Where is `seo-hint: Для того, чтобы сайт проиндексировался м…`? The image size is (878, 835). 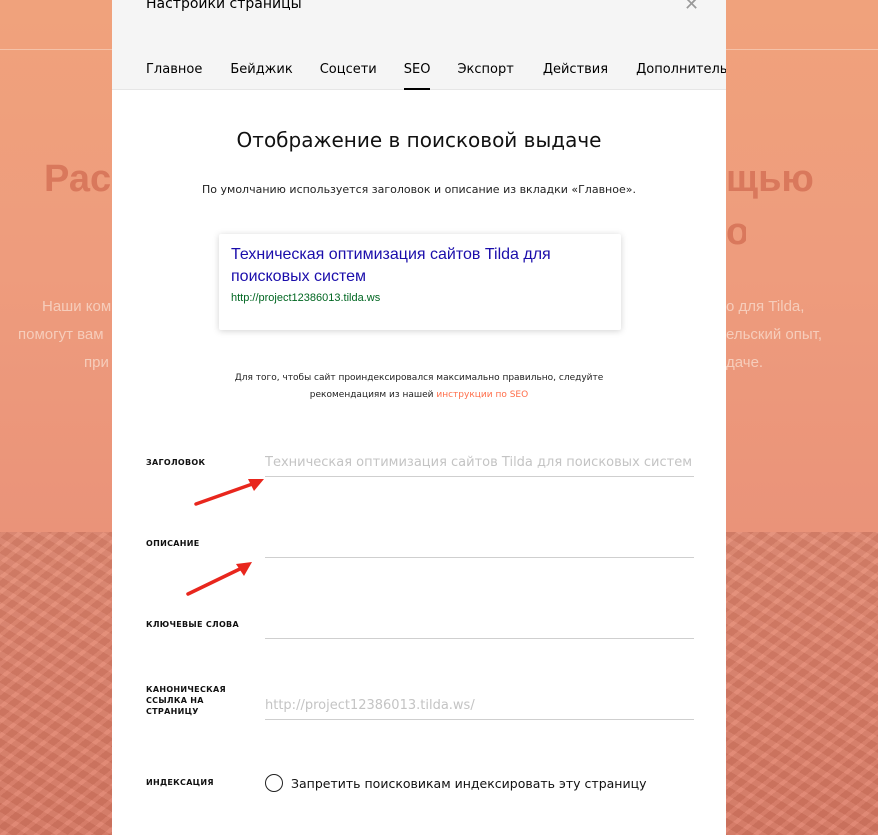
seo-hint: Для того, чтобы сайт проиндексировался м… is located at coordinates (419, 387).